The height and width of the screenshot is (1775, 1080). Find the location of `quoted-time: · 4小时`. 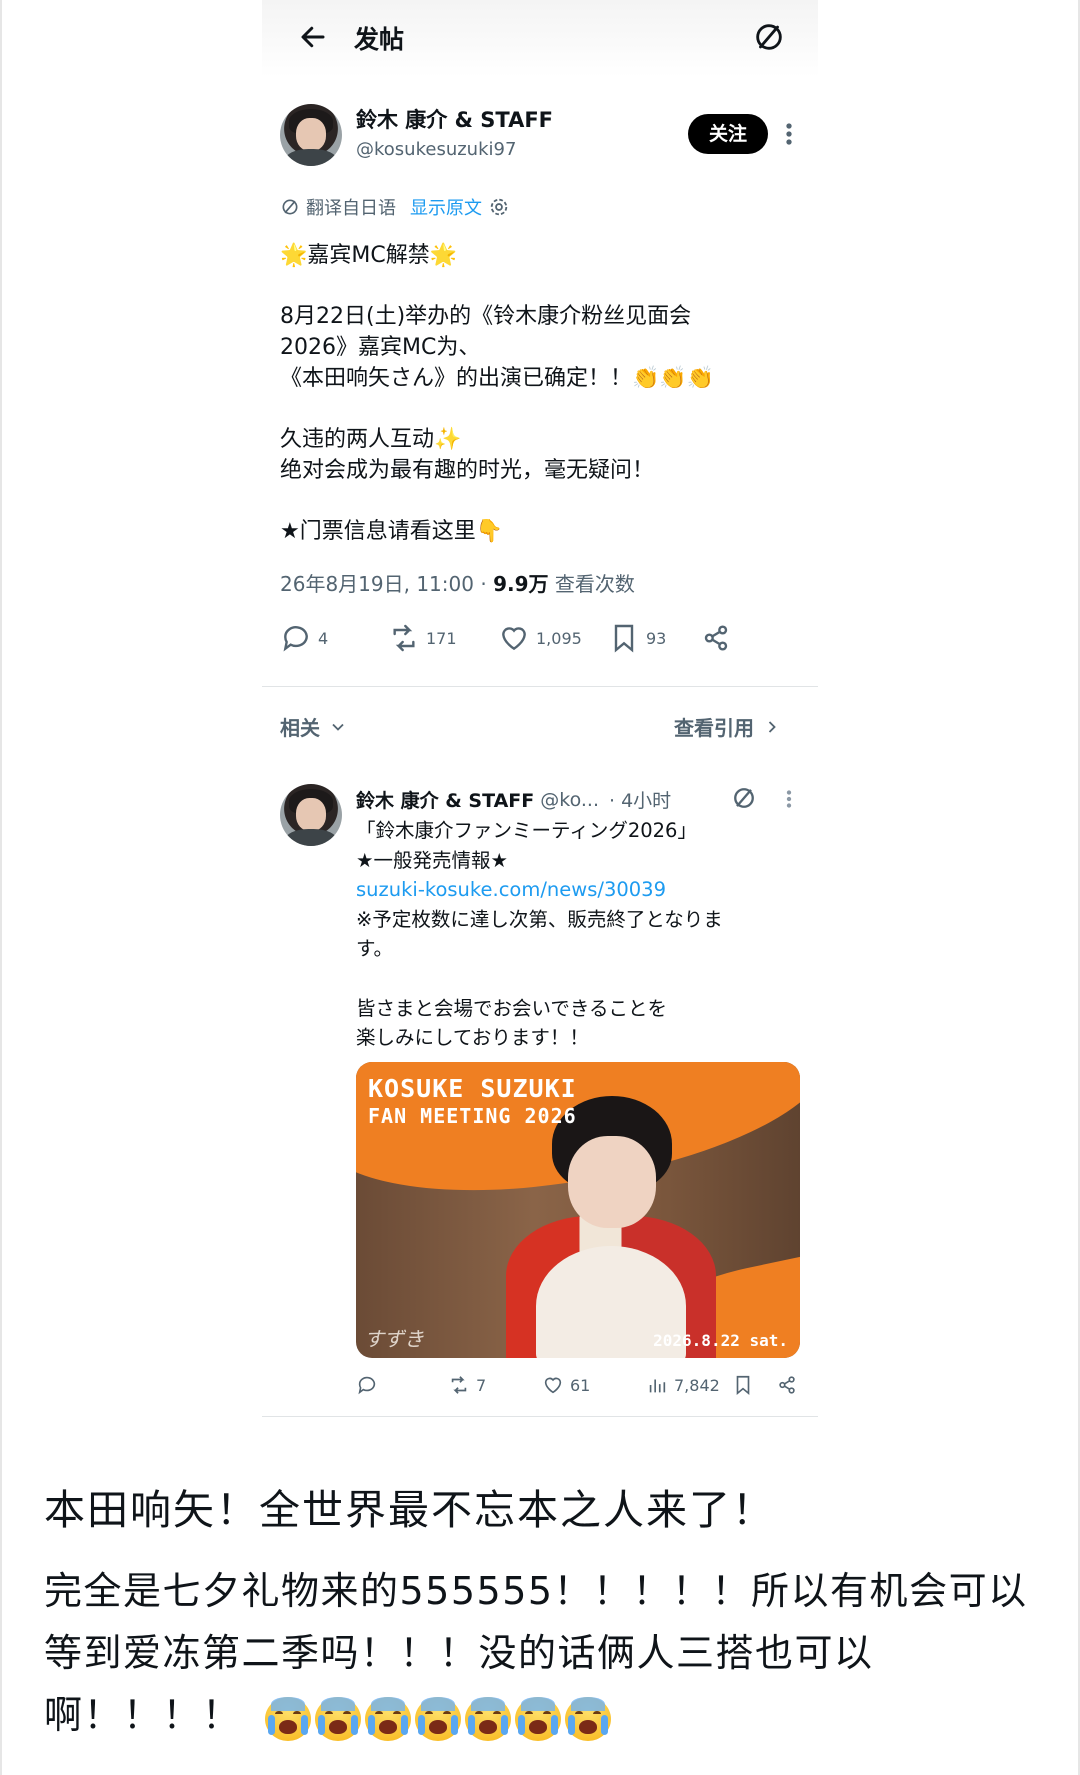

quoted-time: · 4小时 is located at coordinates (640, 801).